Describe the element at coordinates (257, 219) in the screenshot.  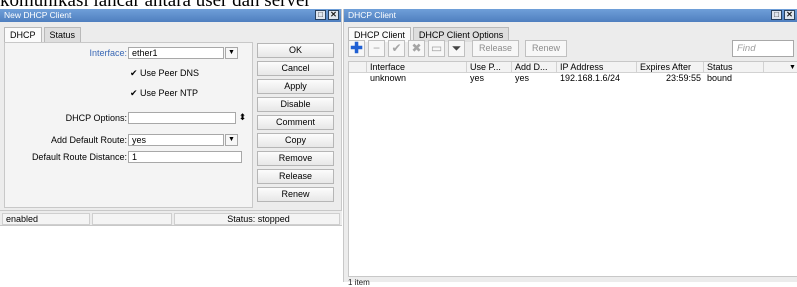
I see `run-status: Status: stopped` at that location.